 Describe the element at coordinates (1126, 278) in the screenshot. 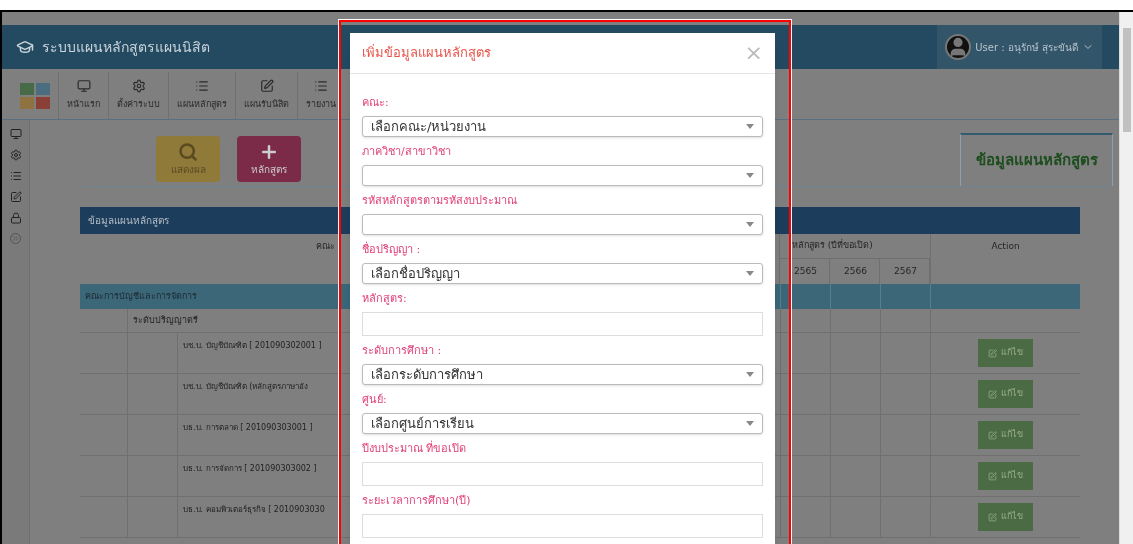

I see `scrollbar` at that location.